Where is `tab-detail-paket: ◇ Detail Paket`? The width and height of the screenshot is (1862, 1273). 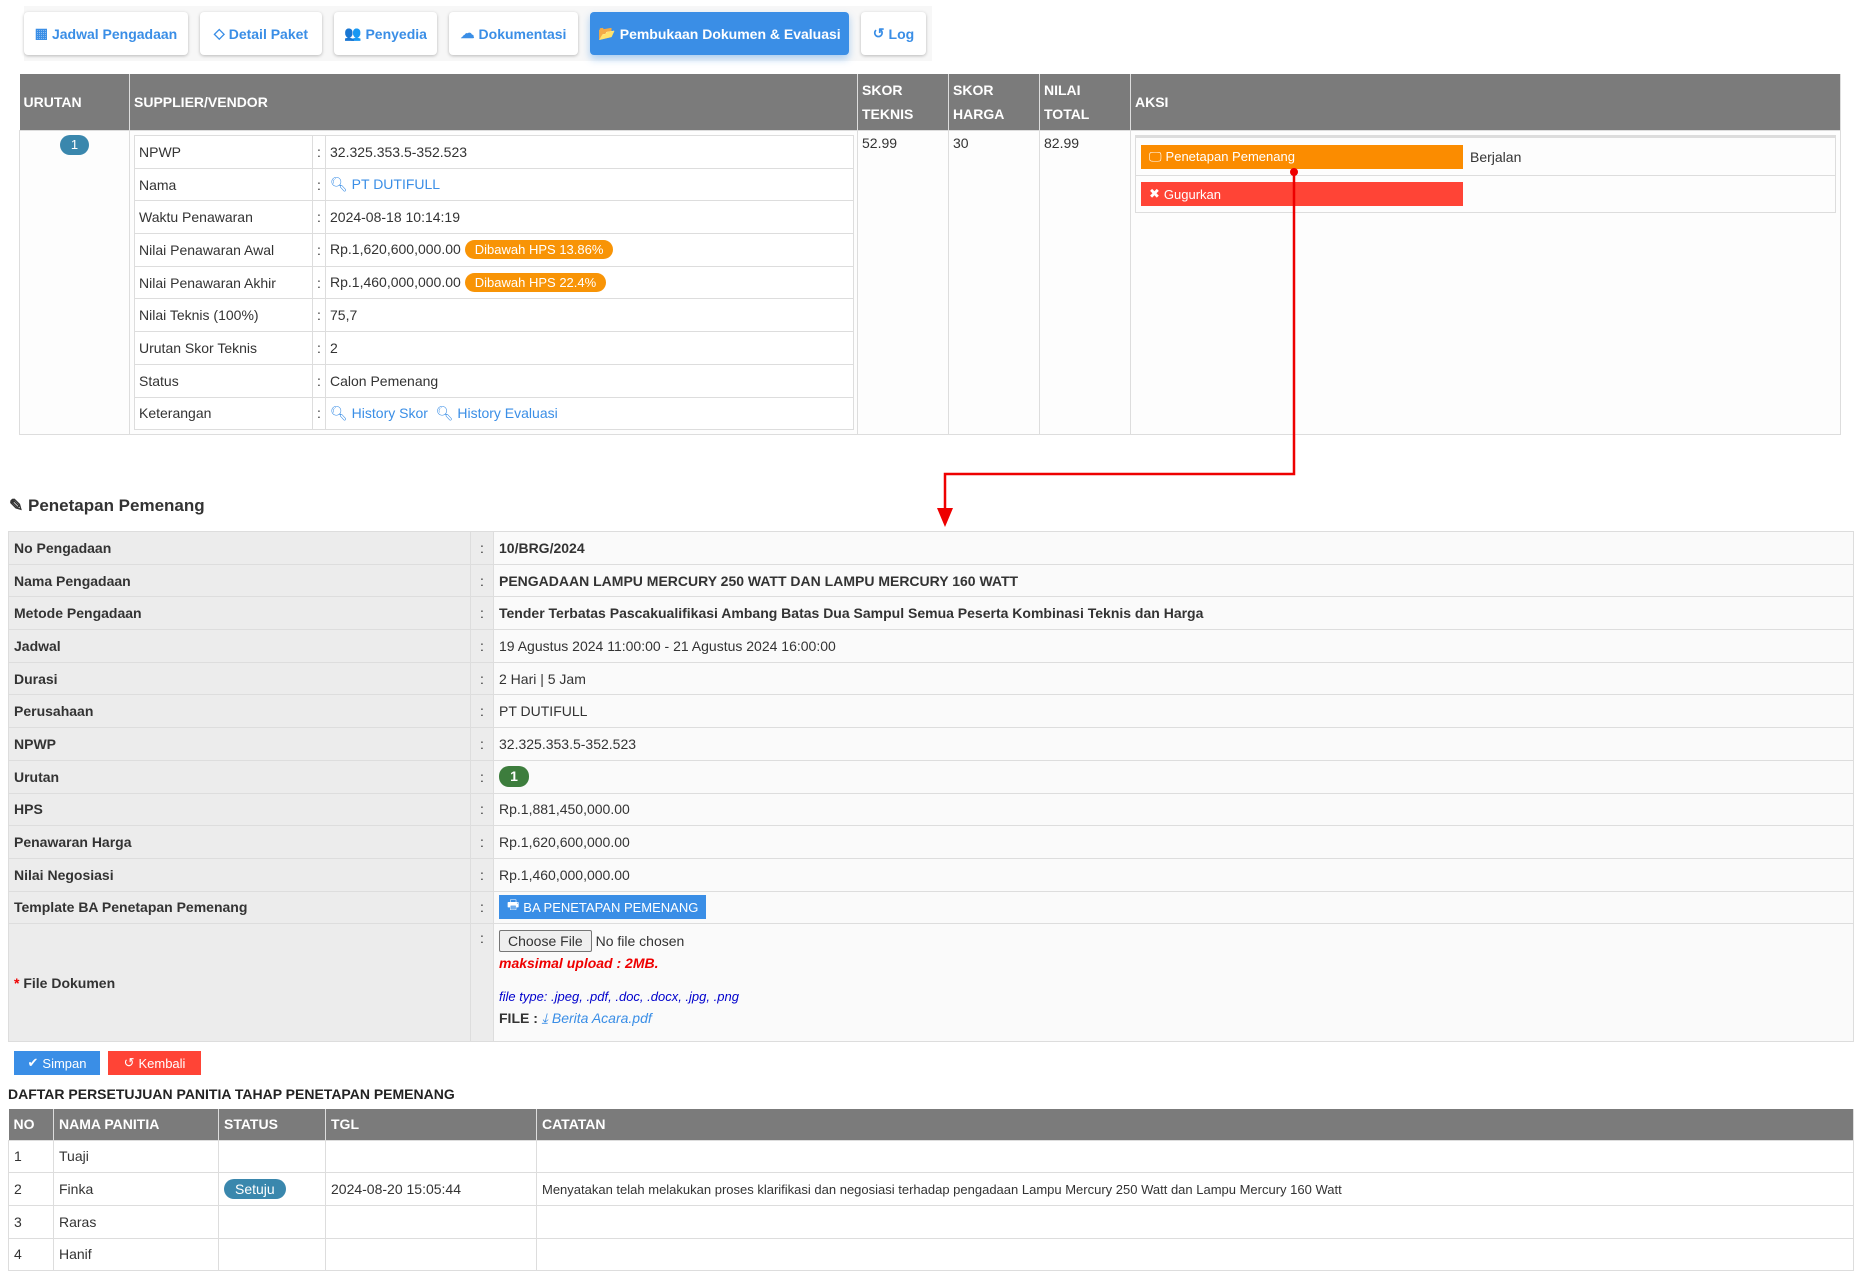 tab-detail-paket: ◇ Detail Paket is located at coordinates (261, 33).